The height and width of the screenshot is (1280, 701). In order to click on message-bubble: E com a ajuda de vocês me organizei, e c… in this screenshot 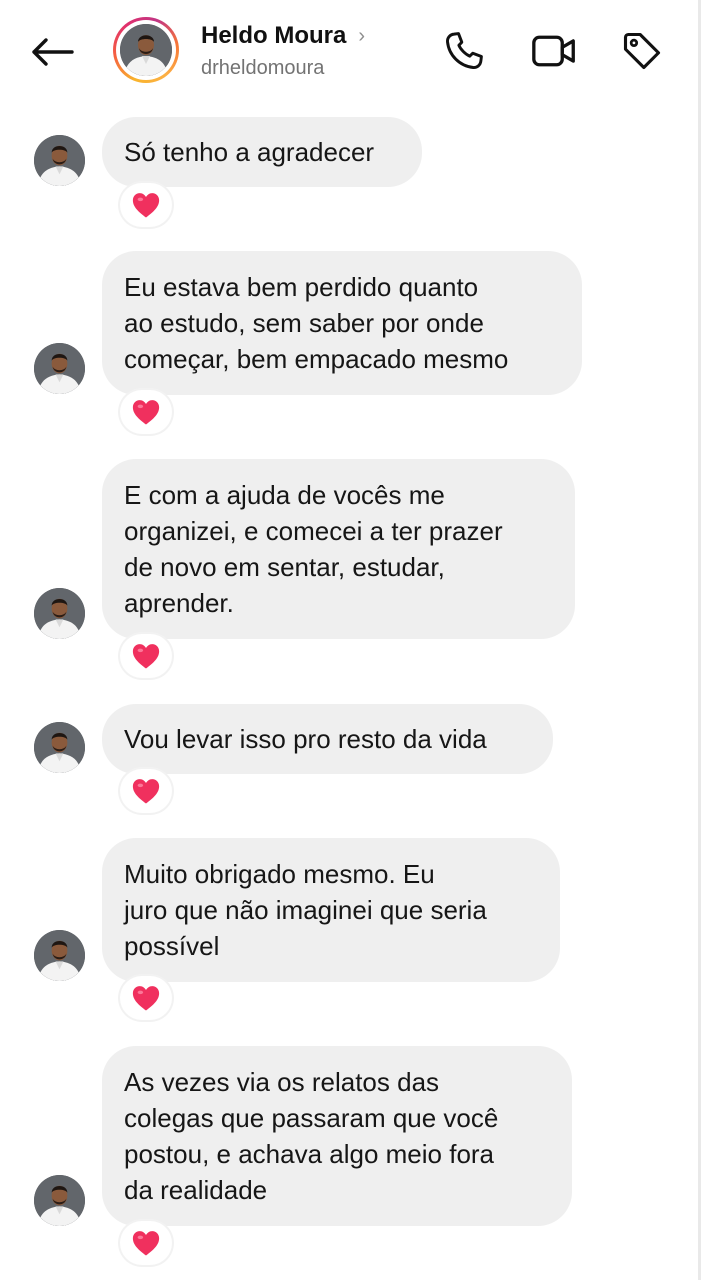, I will do `click(338, 549)`.